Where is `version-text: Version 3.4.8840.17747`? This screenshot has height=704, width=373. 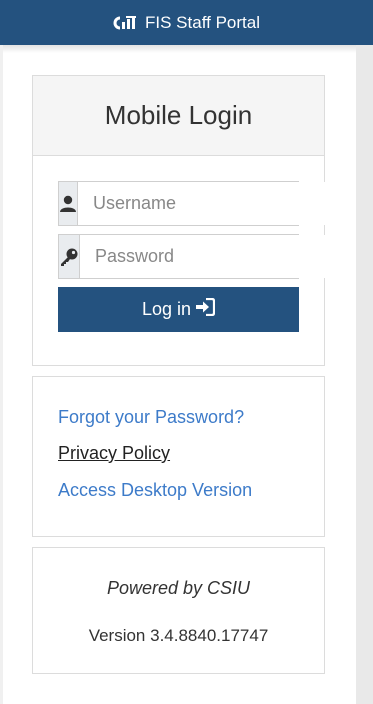 version-text: Version 3.4.8840.17747 is located at coordinates (178, 635).